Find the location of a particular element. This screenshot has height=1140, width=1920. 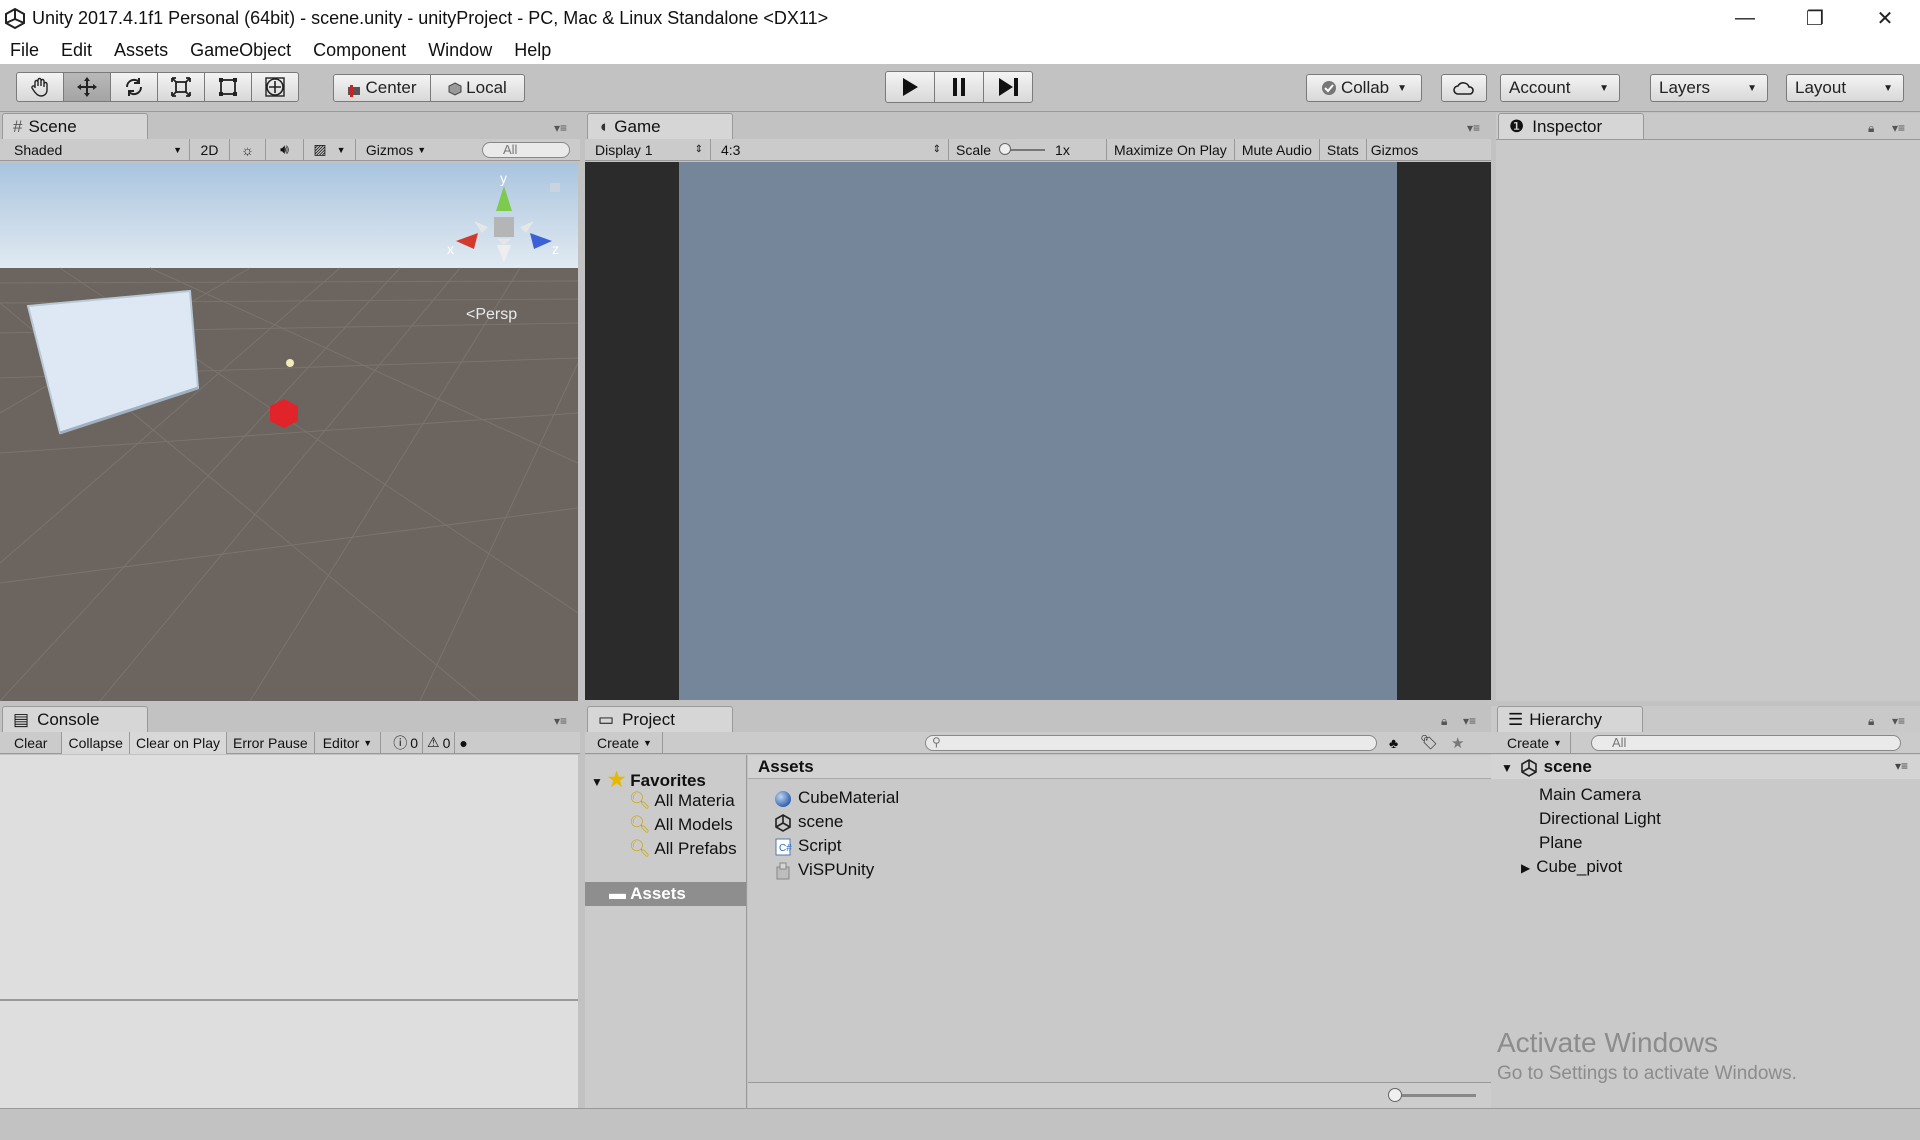

rotate-tool-button is located at coordinates (134, 87).